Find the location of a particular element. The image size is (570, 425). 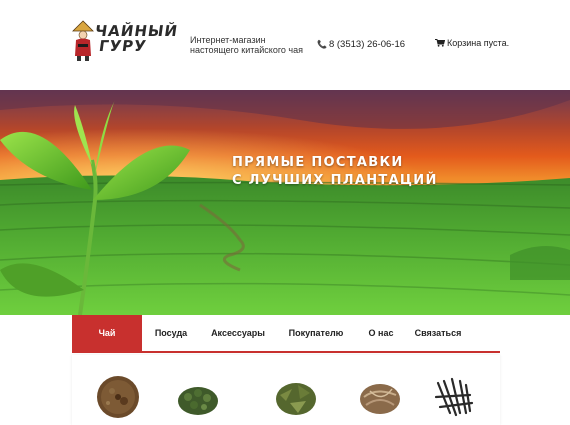

phone: 📞 8 (3513) 26-06-16 is located at coordinates (361, 44).